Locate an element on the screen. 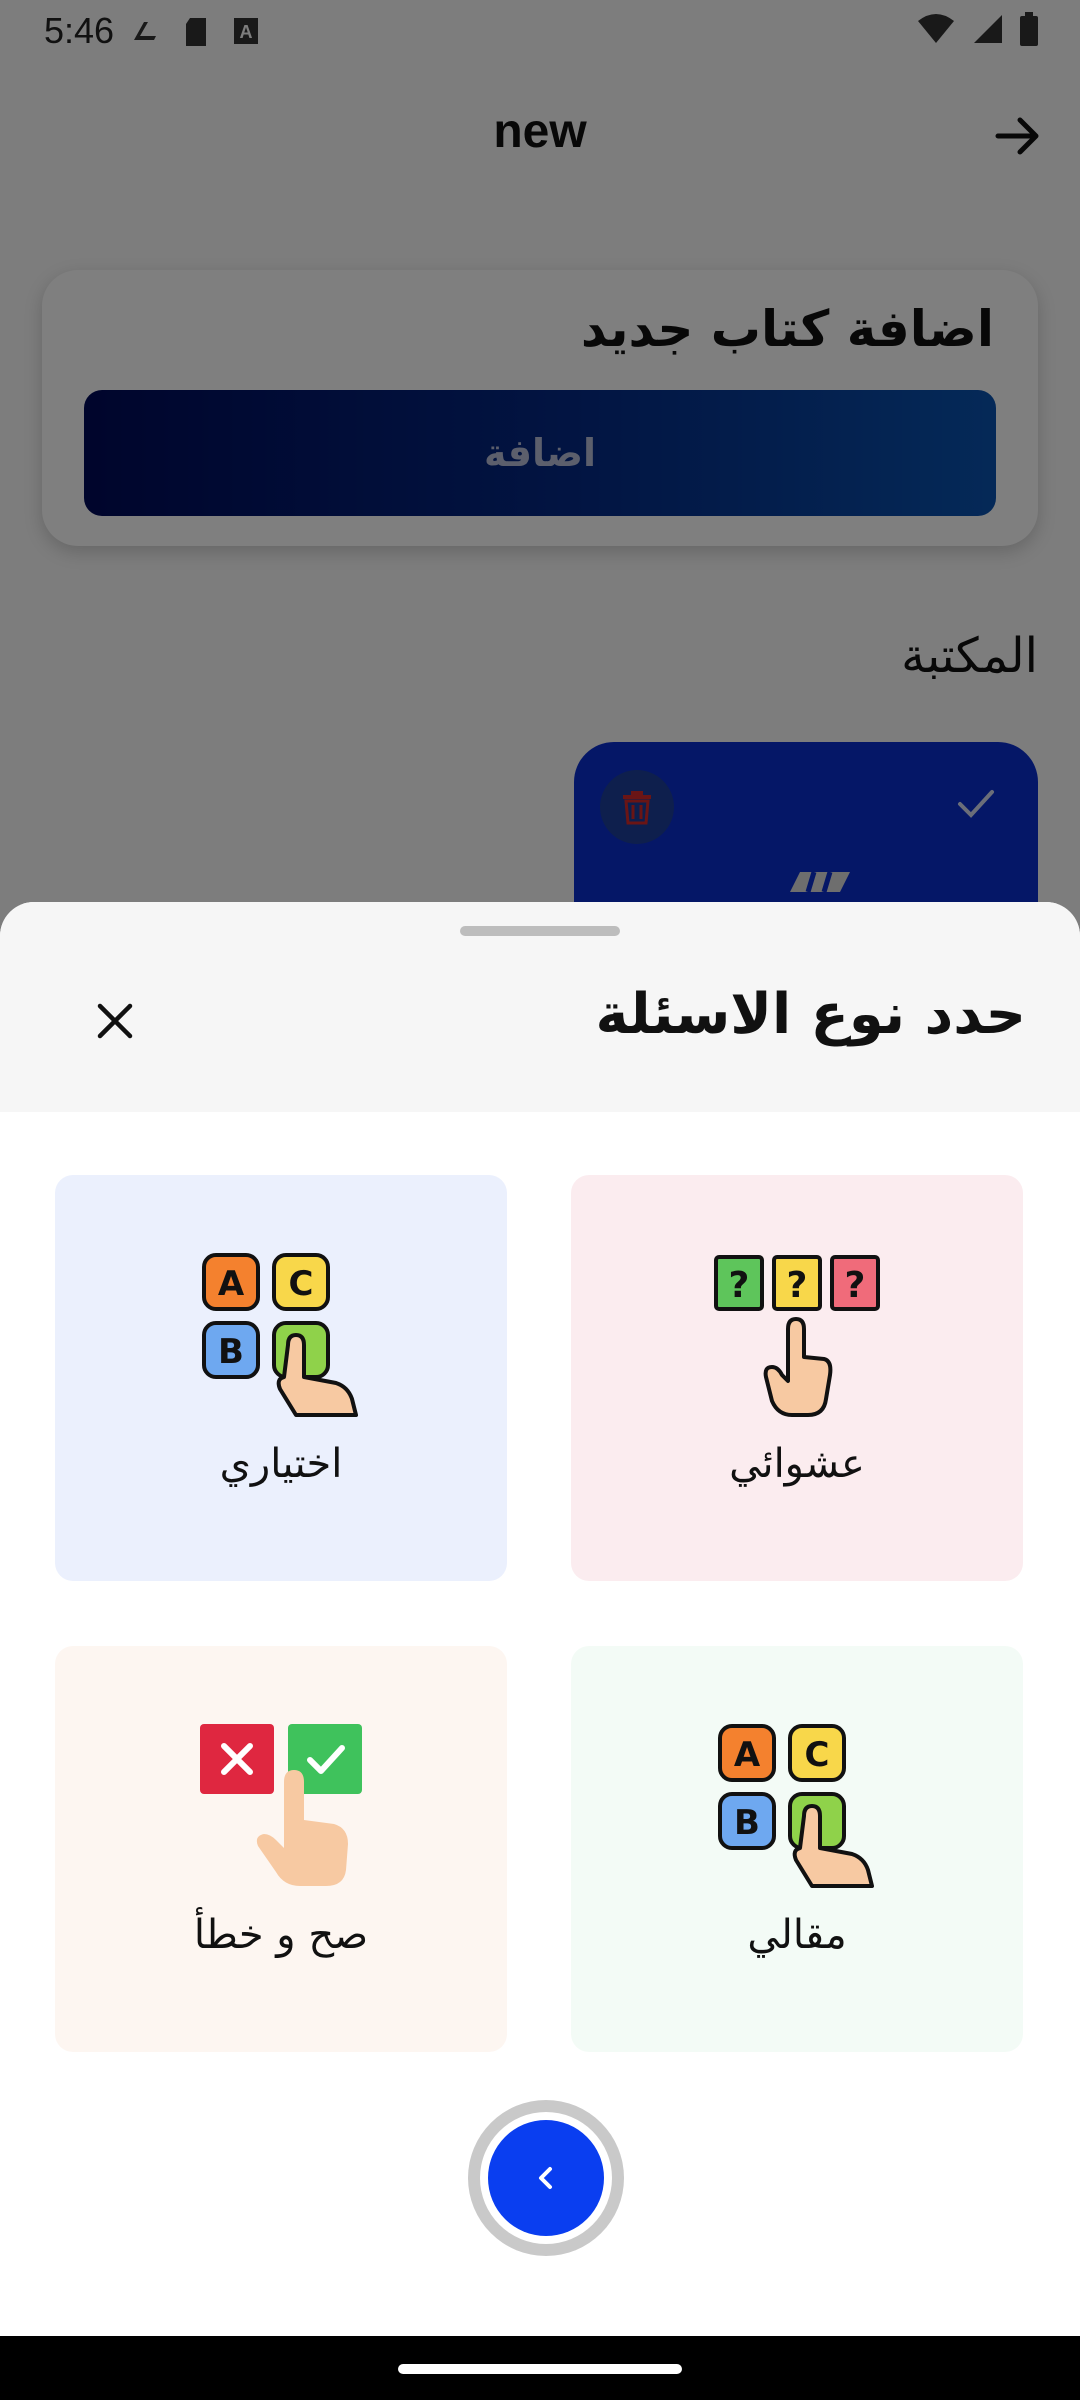  home-indicator is located at coordinates (540, 2369).